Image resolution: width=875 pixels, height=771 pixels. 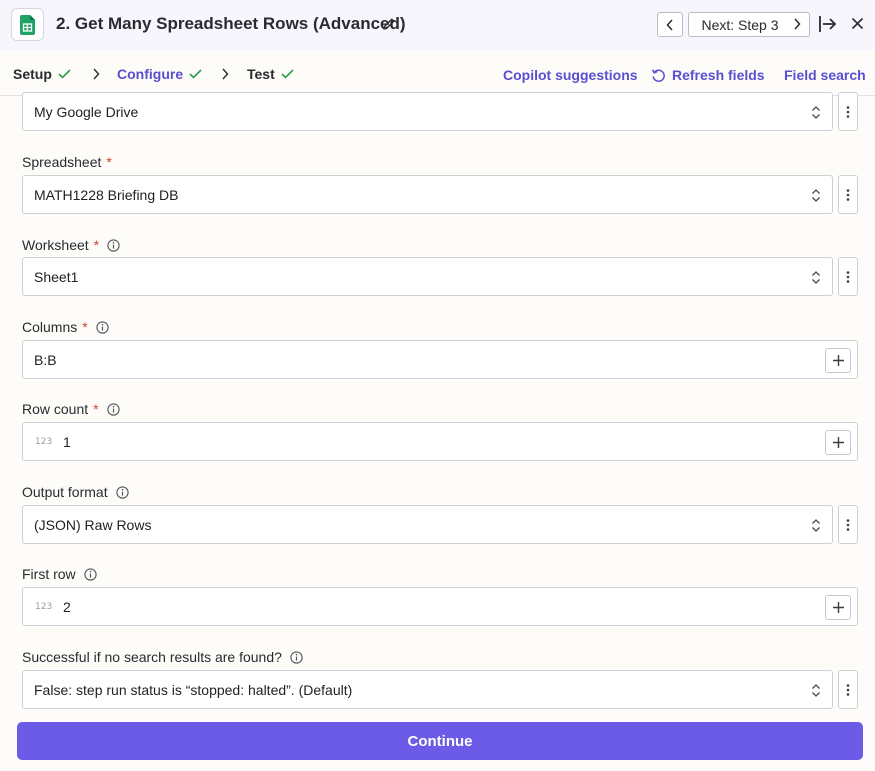 What do you see at coordinates (857, 23) in the screenshot?
I see `close-icon` at bounding box center [857, 23].